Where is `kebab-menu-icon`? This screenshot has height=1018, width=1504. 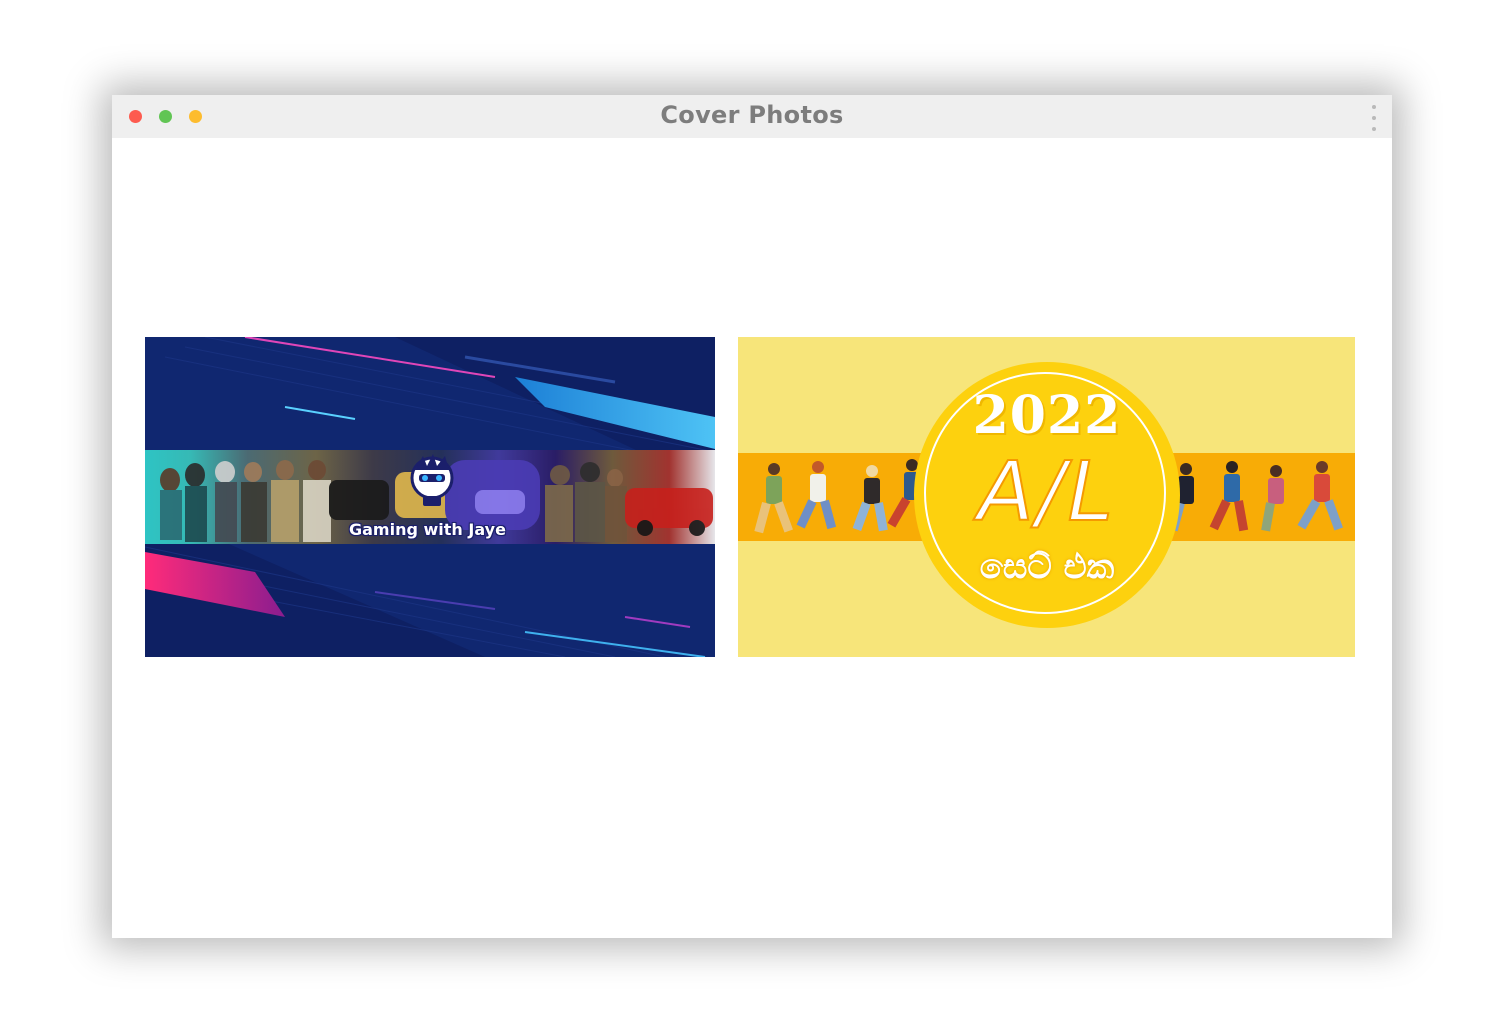 kebab-menu-icon is located at coordinates (1374, 118).